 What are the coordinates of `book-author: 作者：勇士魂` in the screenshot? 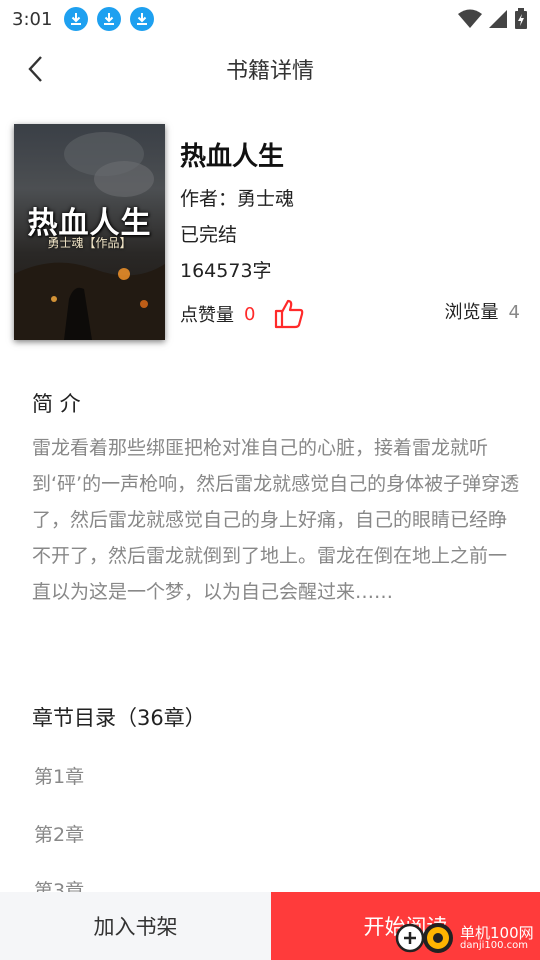 It's located at (237, 199).